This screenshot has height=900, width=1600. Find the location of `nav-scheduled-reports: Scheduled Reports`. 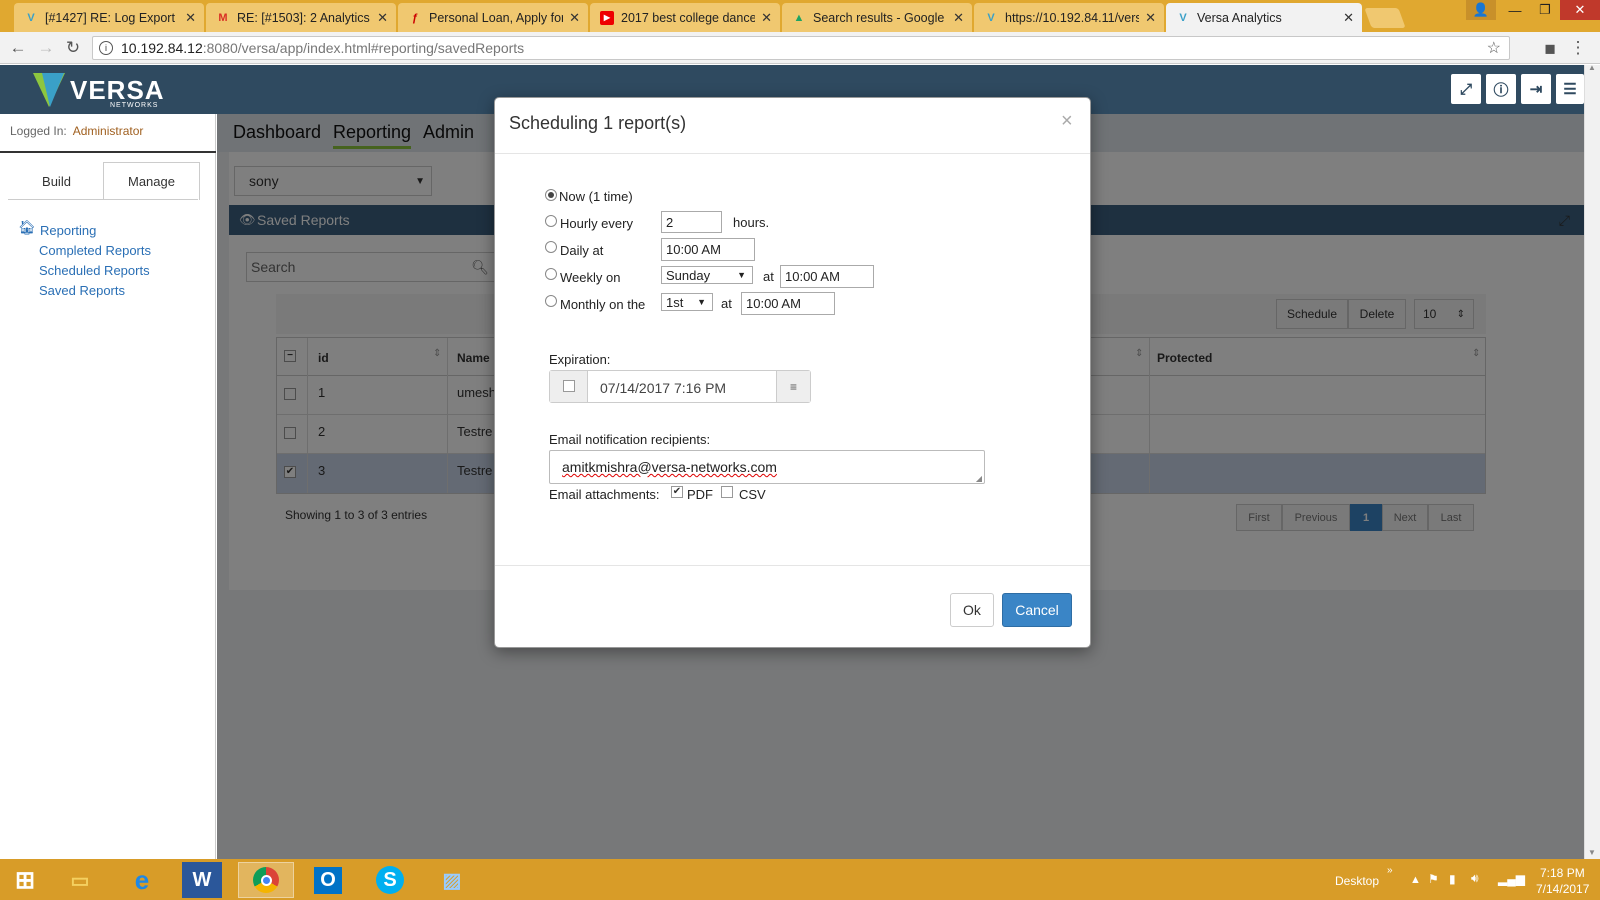

nav-scheduled-reports: Scheduled Reports is located at coordinates (94, 270).